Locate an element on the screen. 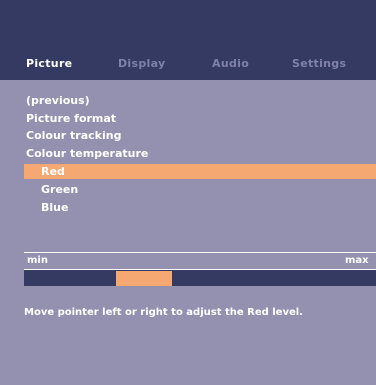 The height and width of the screenshot is (385, 376). slider-track is located at coordinates (200, 277).